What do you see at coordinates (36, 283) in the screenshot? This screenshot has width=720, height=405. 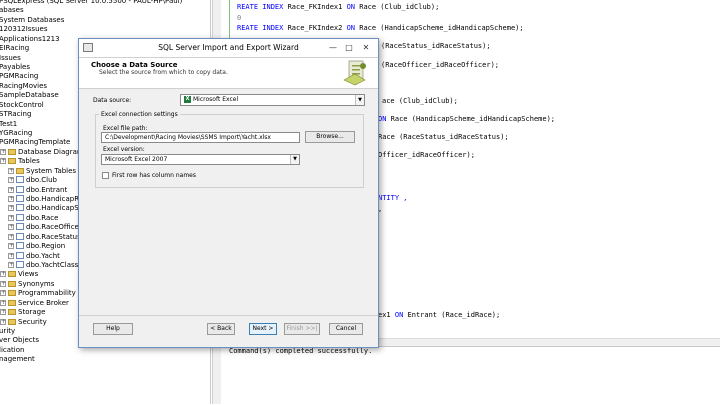 I see `tree-item-label: Synonyms` at bounding box center [36, 283].